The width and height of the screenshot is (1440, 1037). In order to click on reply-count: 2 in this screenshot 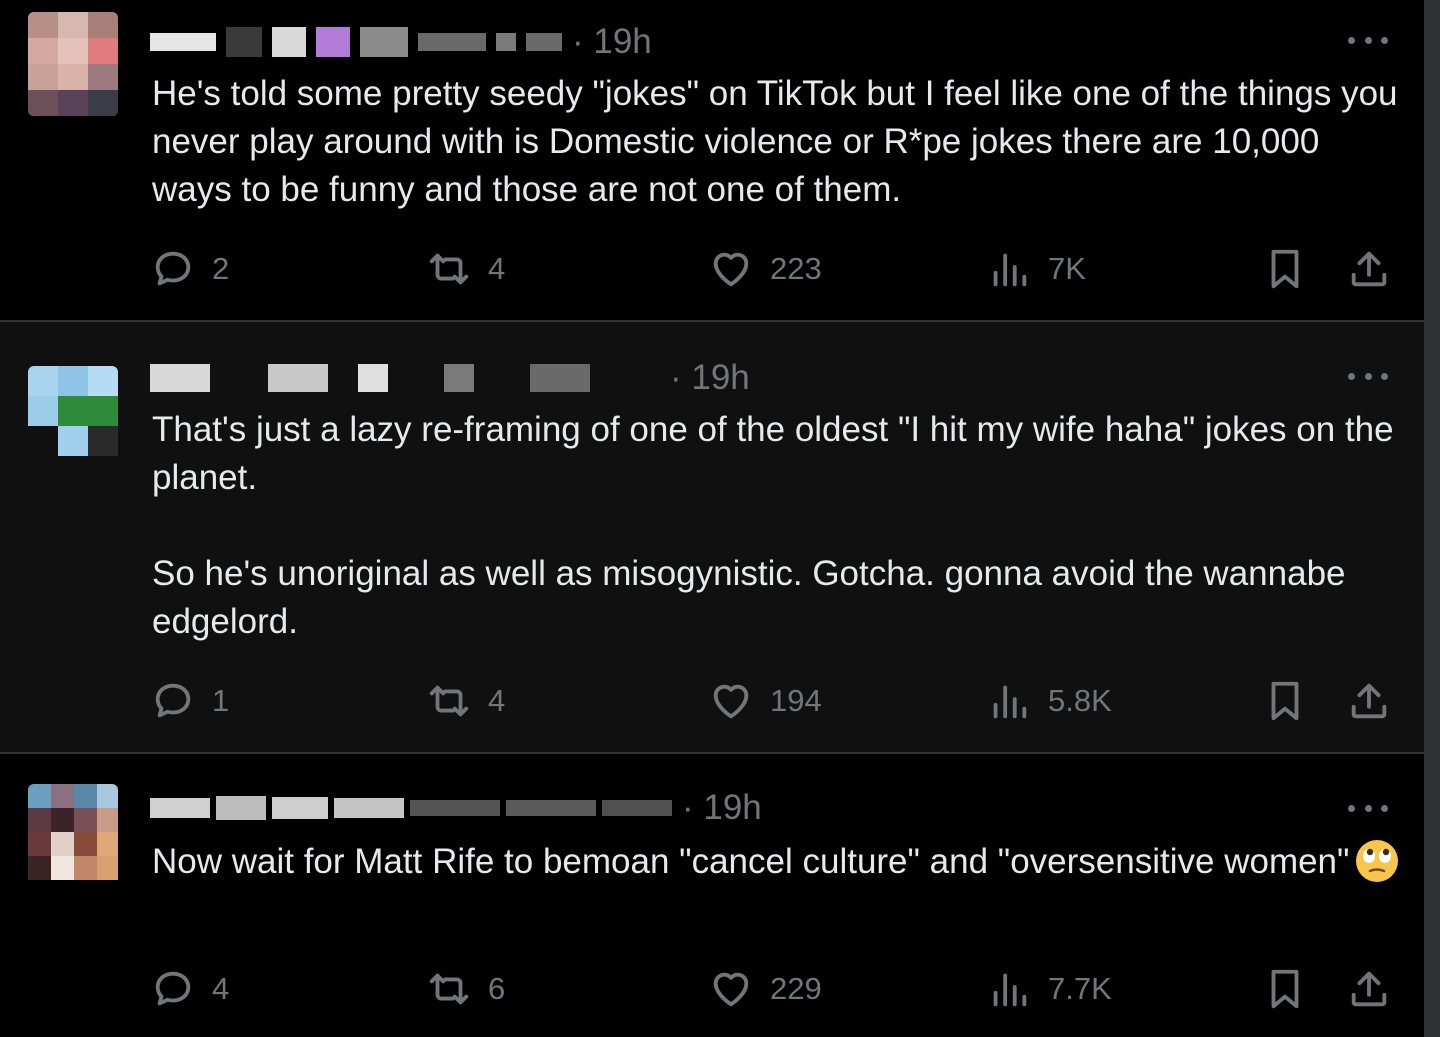, I will do `click(221, 268)`.